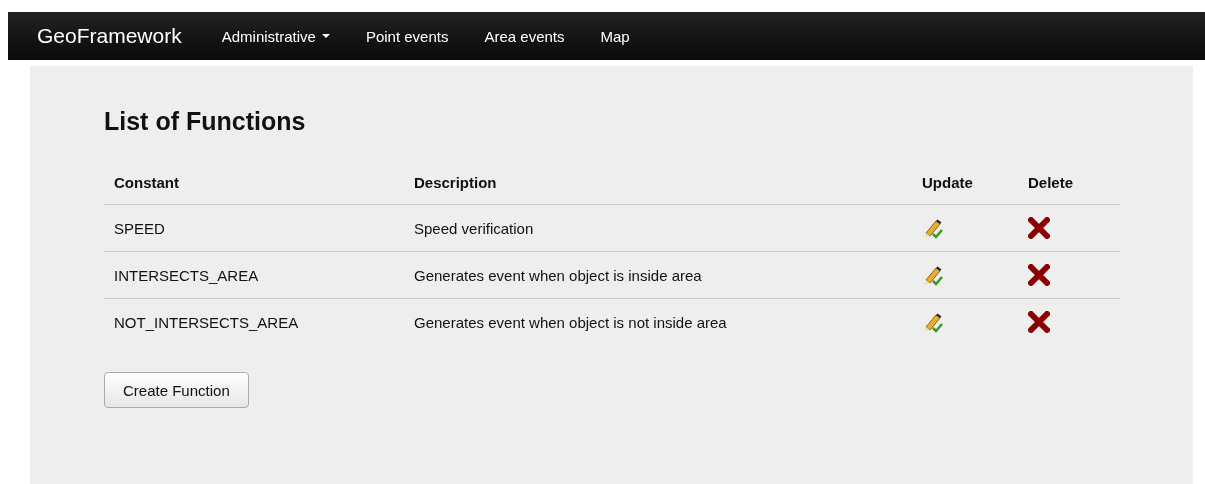  What do you see at coordinates (176, 390) in the screenshot?
I see `create-function-button: Create Function` at bounding box center [176, 390].